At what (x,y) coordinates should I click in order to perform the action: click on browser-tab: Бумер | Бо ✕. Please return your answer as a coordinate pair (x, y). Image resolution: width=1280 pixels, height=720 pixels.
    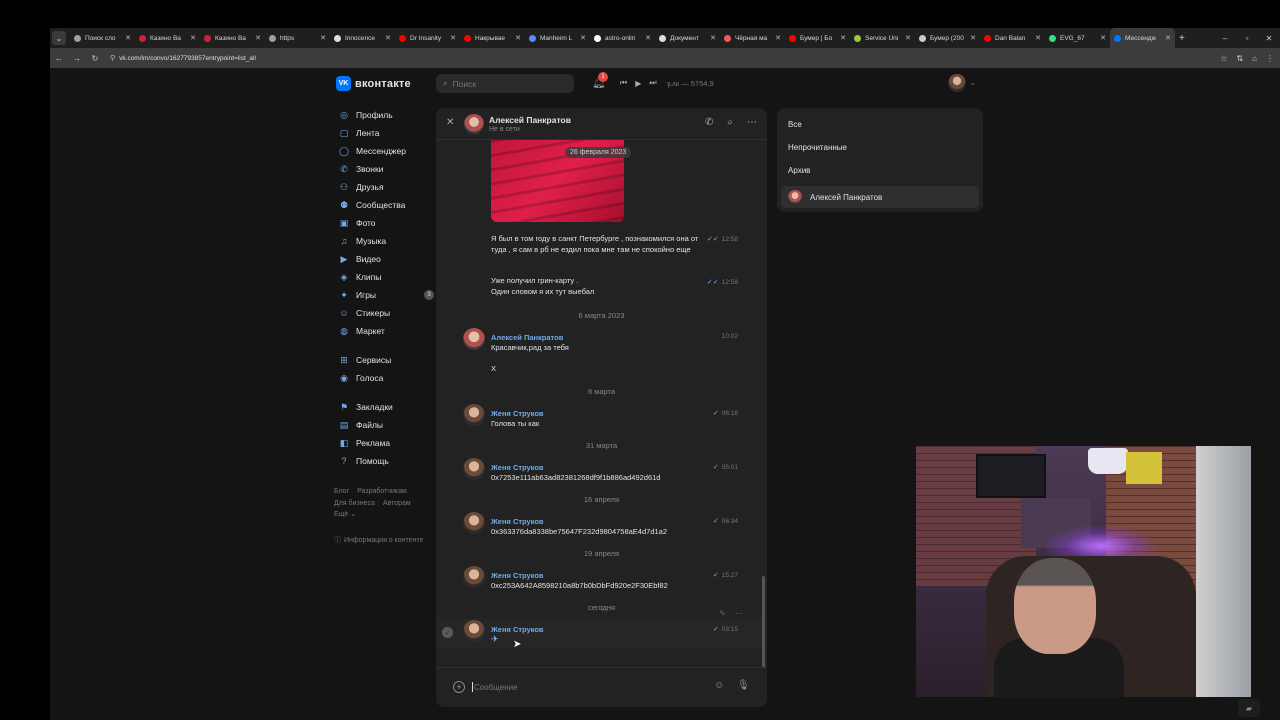
    Looking at the image, I should click on (817, 38).